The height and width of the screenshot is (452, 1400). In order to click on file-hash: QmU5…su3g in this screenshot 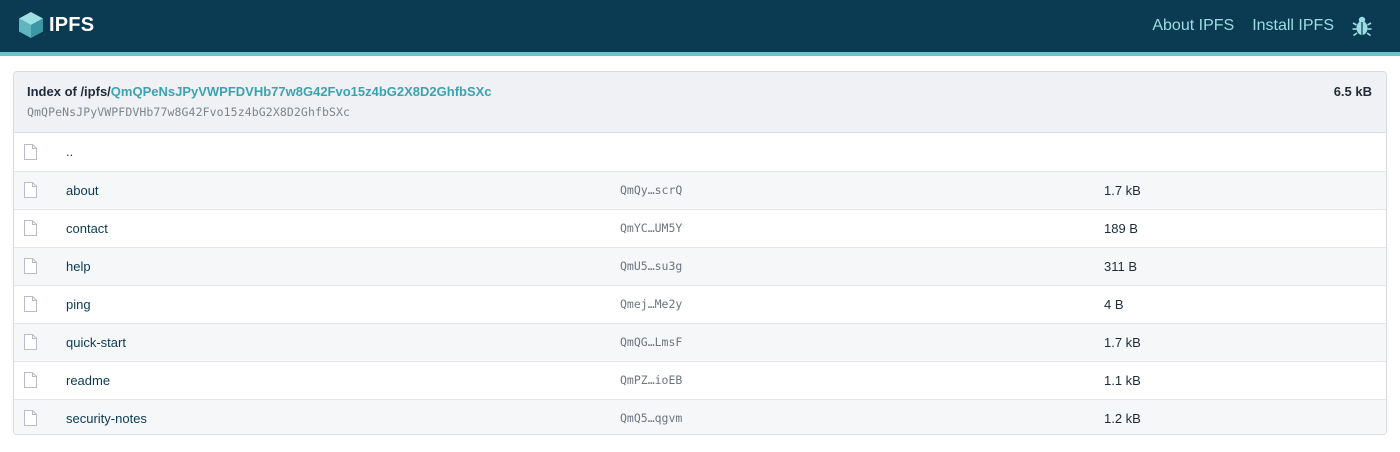, I will do `click(651, 266)`.